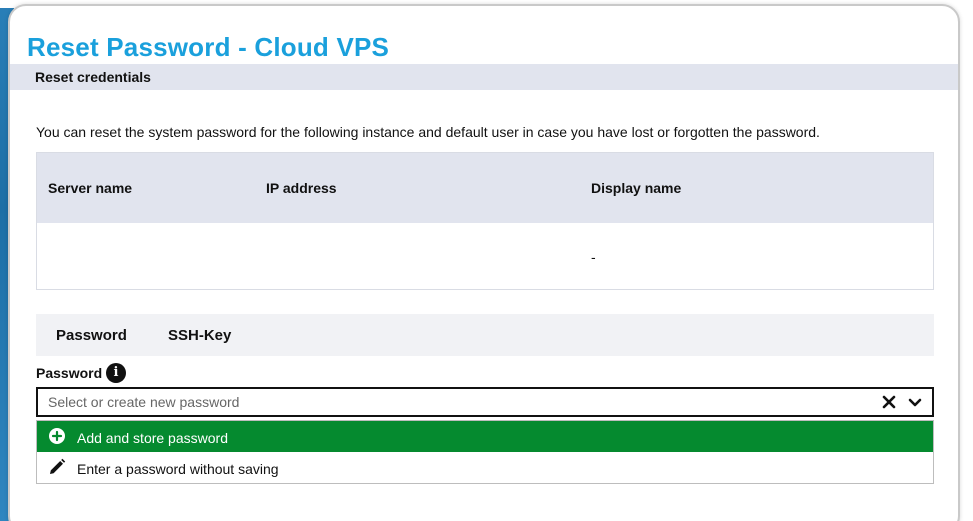  I want to click on column-header-display-name: Display name, so click(636, 188).